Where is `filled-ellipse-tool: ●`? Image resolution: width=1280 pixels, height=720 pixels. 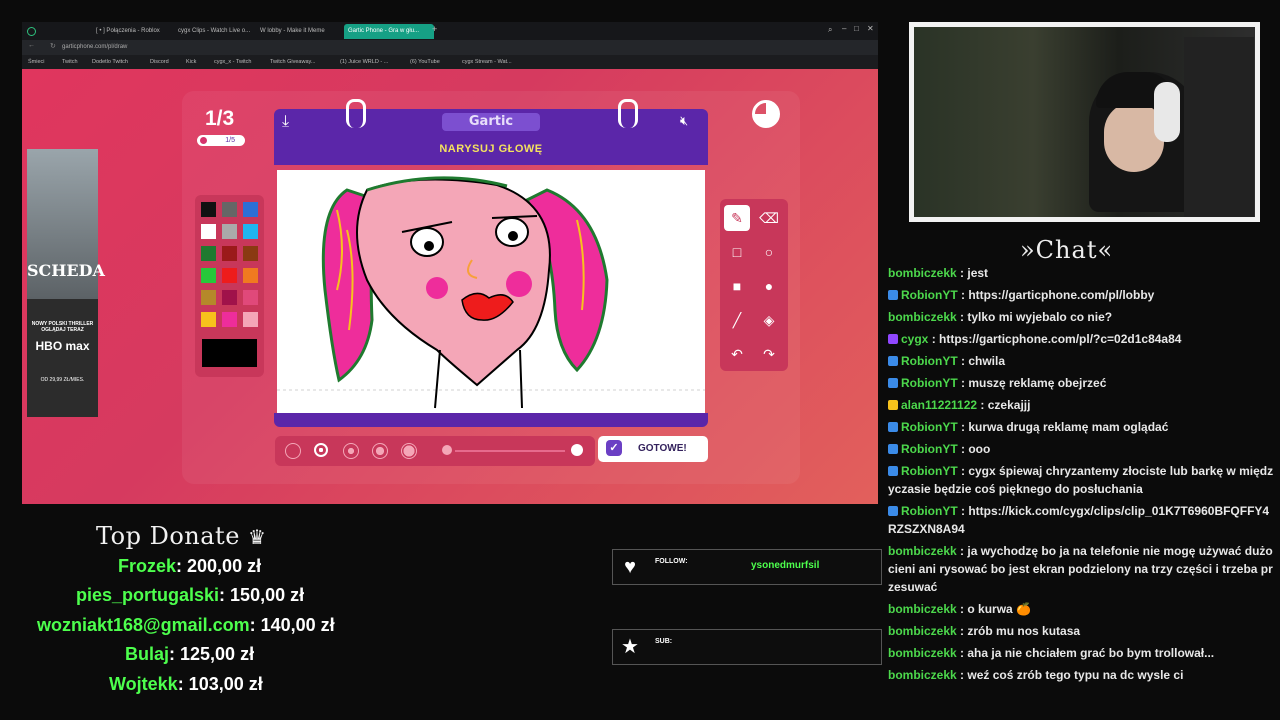 filled-ellipse-tool: ● is located at coordinates (769, 286).